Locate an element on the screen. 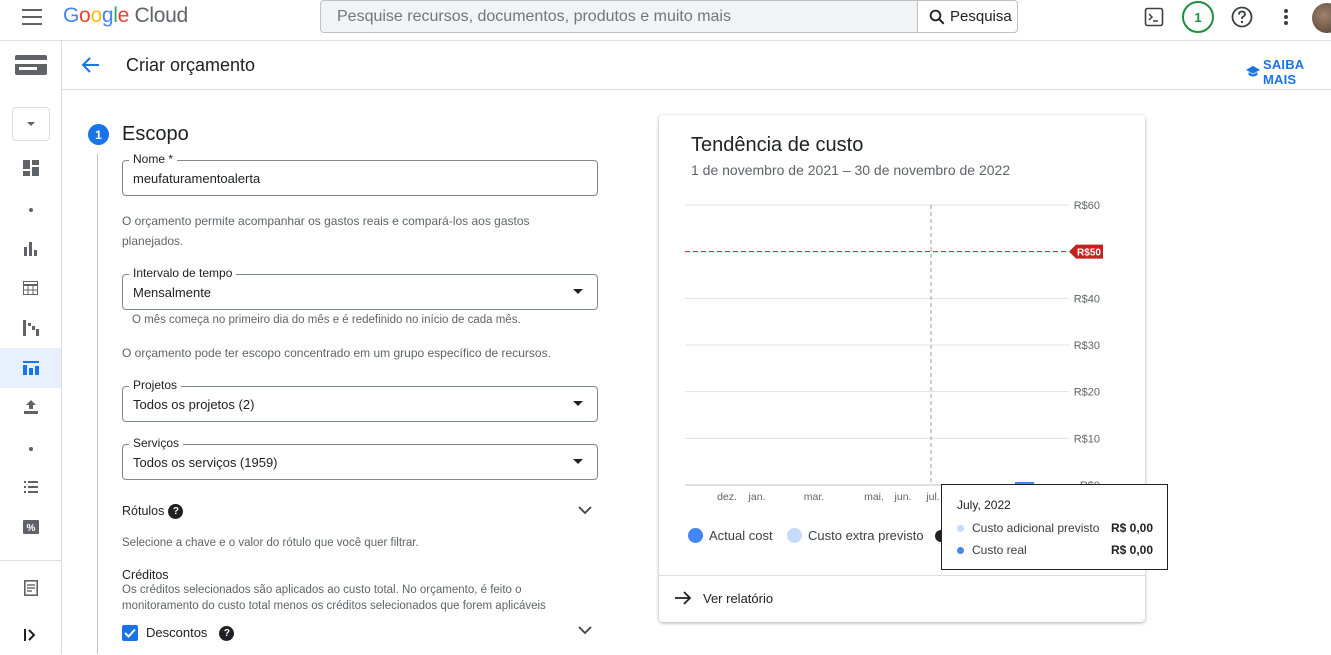 This screenshot has height=655, width=1331. projects-value: Todos os projetos (2) is located at coordinates (194, 404).